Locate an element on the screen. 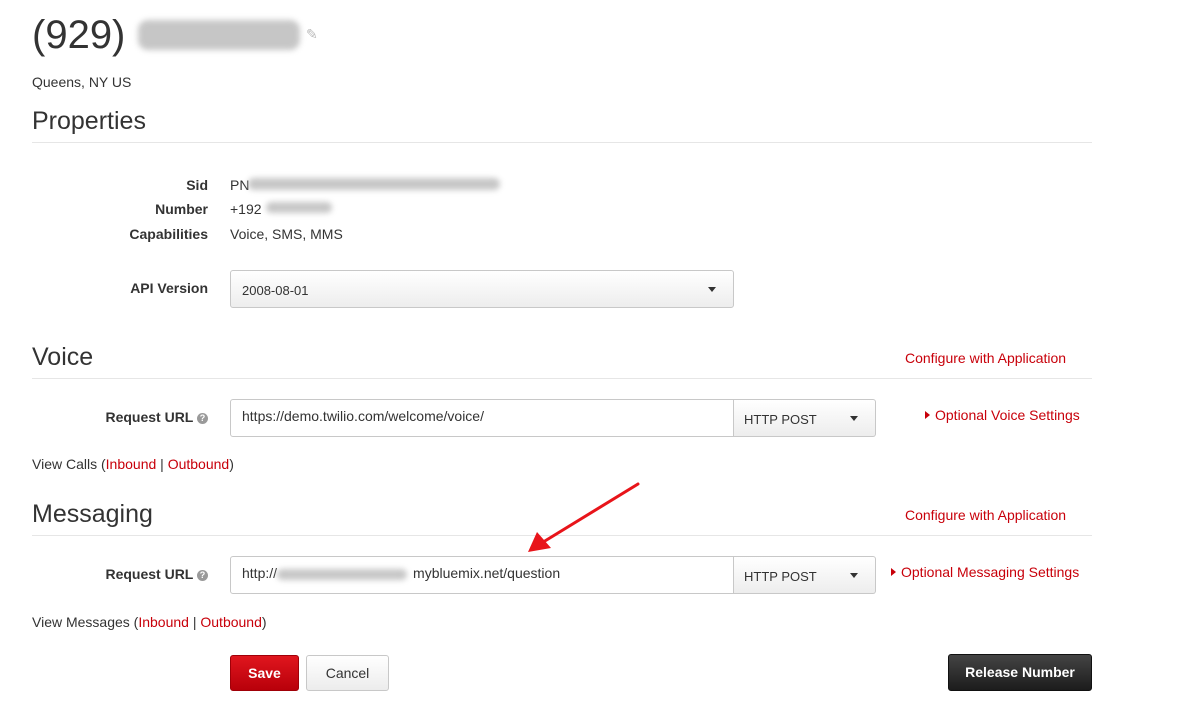 This screenshot has width=1193, height=723. voice-request-url-text: Request URL is located at coordinates (149, 417).